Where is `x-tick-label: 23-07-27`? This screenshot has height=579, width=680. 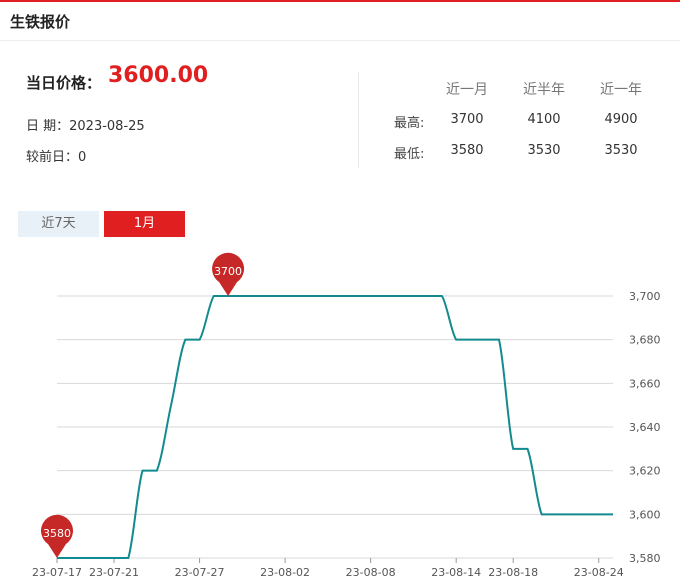 x-tick-label: 23-07-27 is located at coordinates (200, 572).